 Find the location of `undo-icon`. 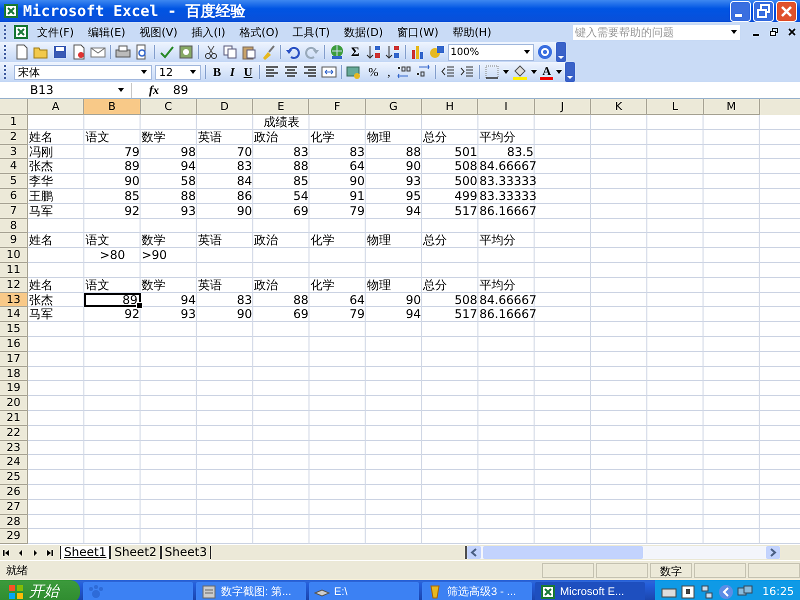

undo-icon is located at coordinates (293, 52).